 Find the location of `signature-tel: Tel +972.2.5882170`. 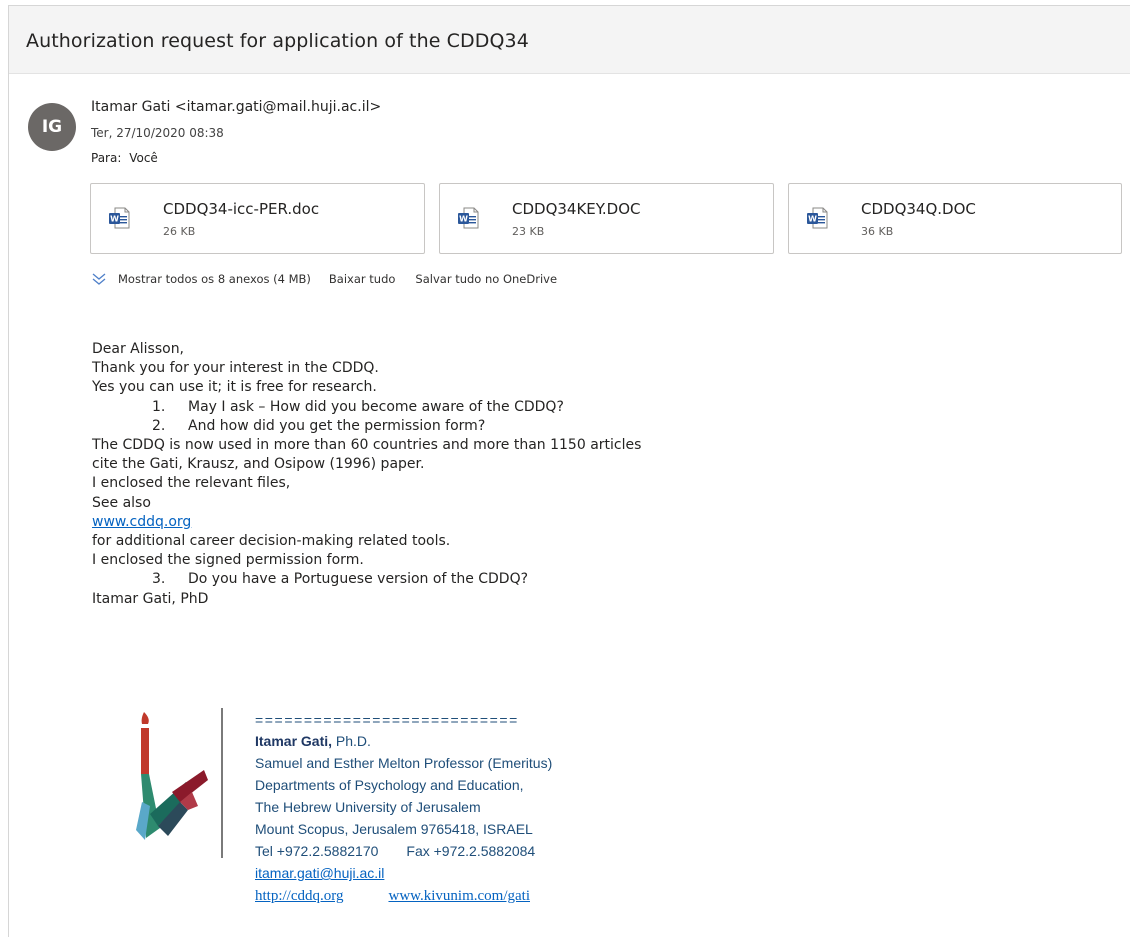

signature-tel: Tel +972.2.5882170 is located at coordinates (317, 851).